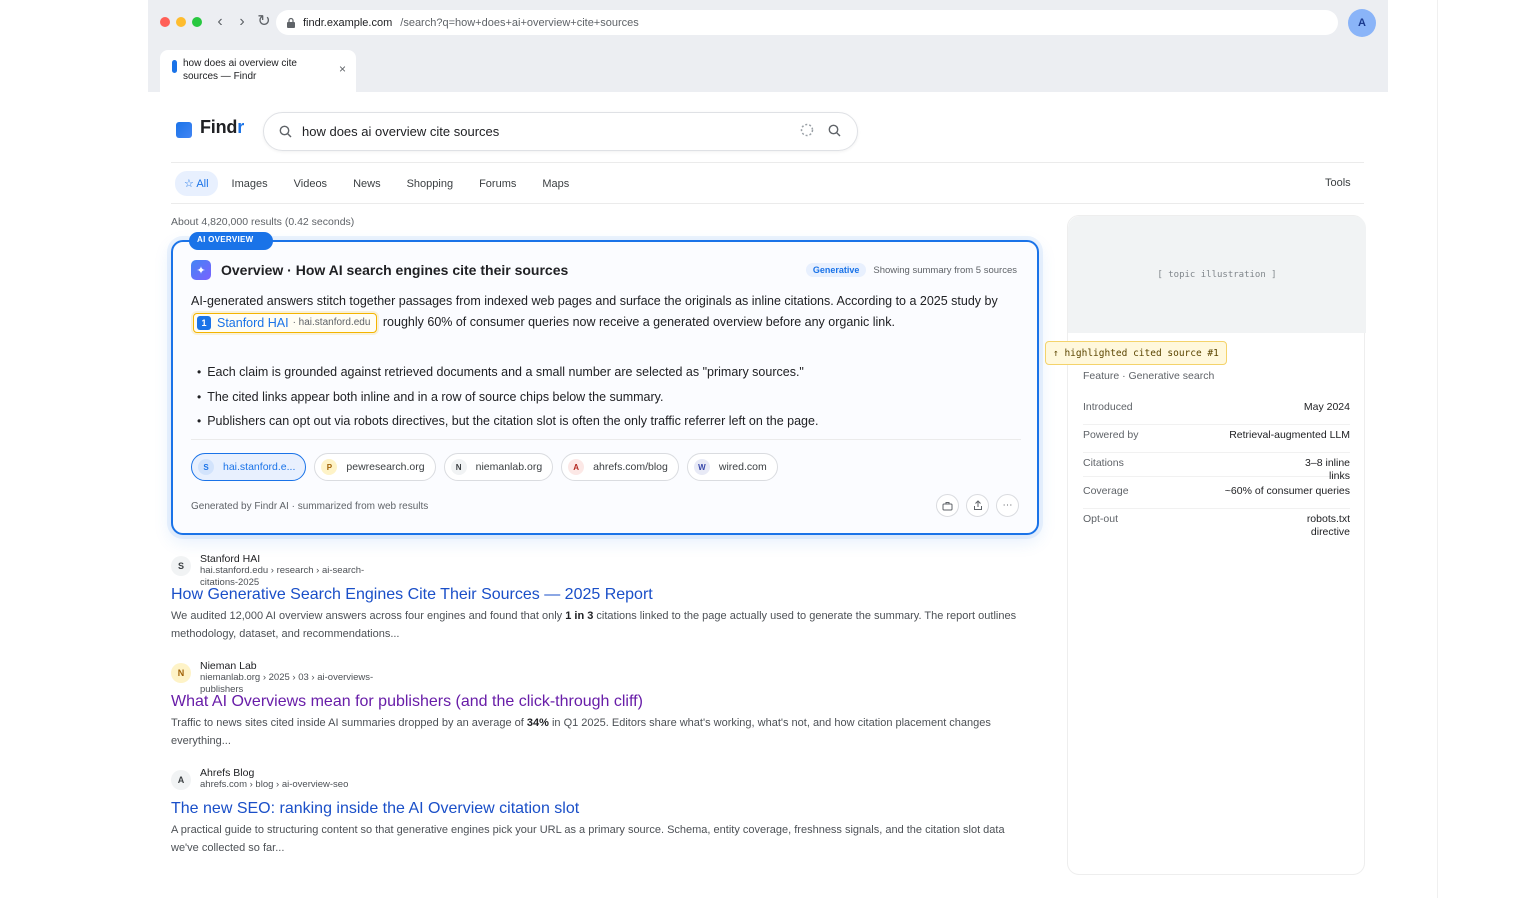  Describe the element at coordinates (1149, 376) in the screenshot. I see `panel-subtitle: Feature · Generative search` at that location.